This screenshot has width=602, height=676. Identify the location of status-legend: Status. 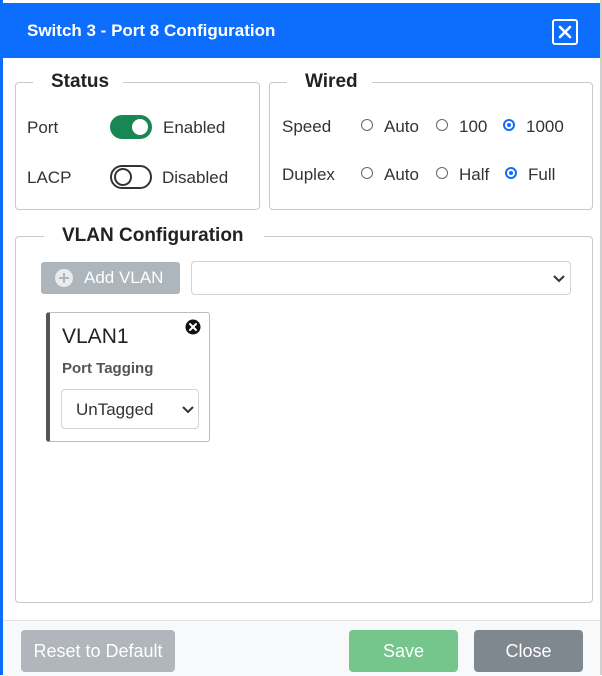
(78, 82).